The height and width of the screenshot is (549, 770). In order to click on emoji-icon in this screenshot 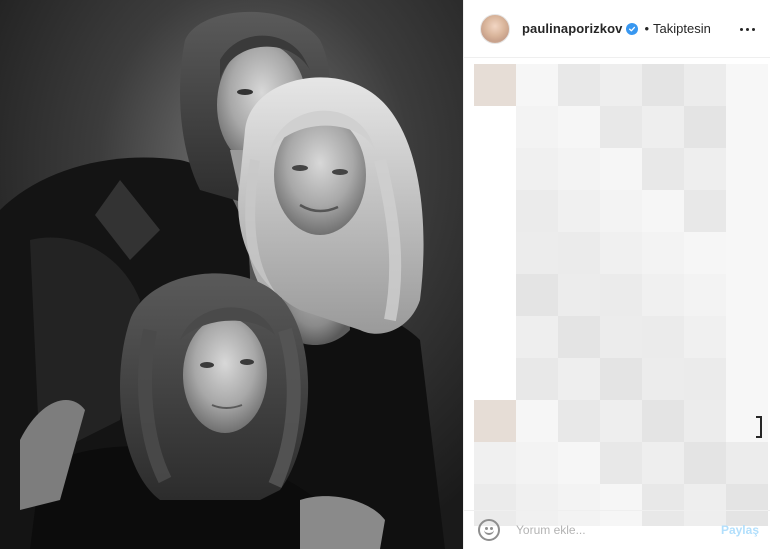, I will do `click(489, 530)`.